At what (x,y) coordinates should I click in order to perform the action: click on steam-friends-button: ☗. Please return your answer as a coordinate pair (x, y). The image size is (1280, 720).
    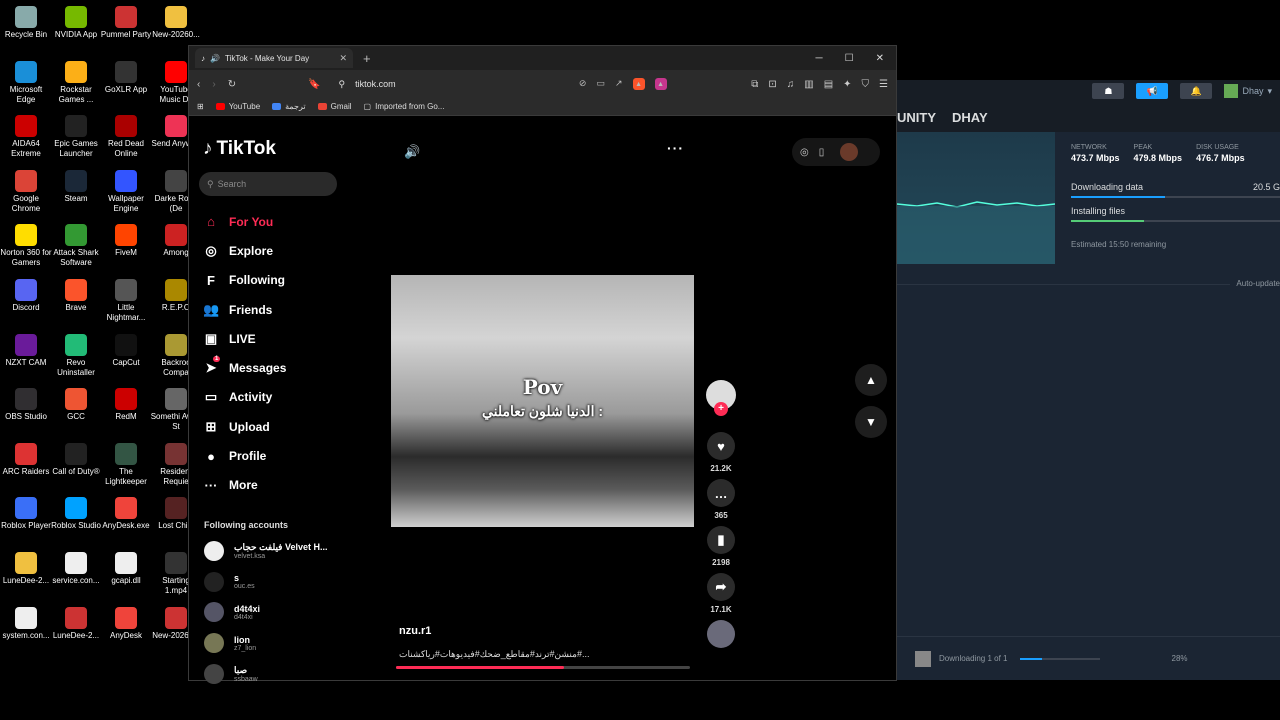
    Looking at the image, I should click on (1108, 91).